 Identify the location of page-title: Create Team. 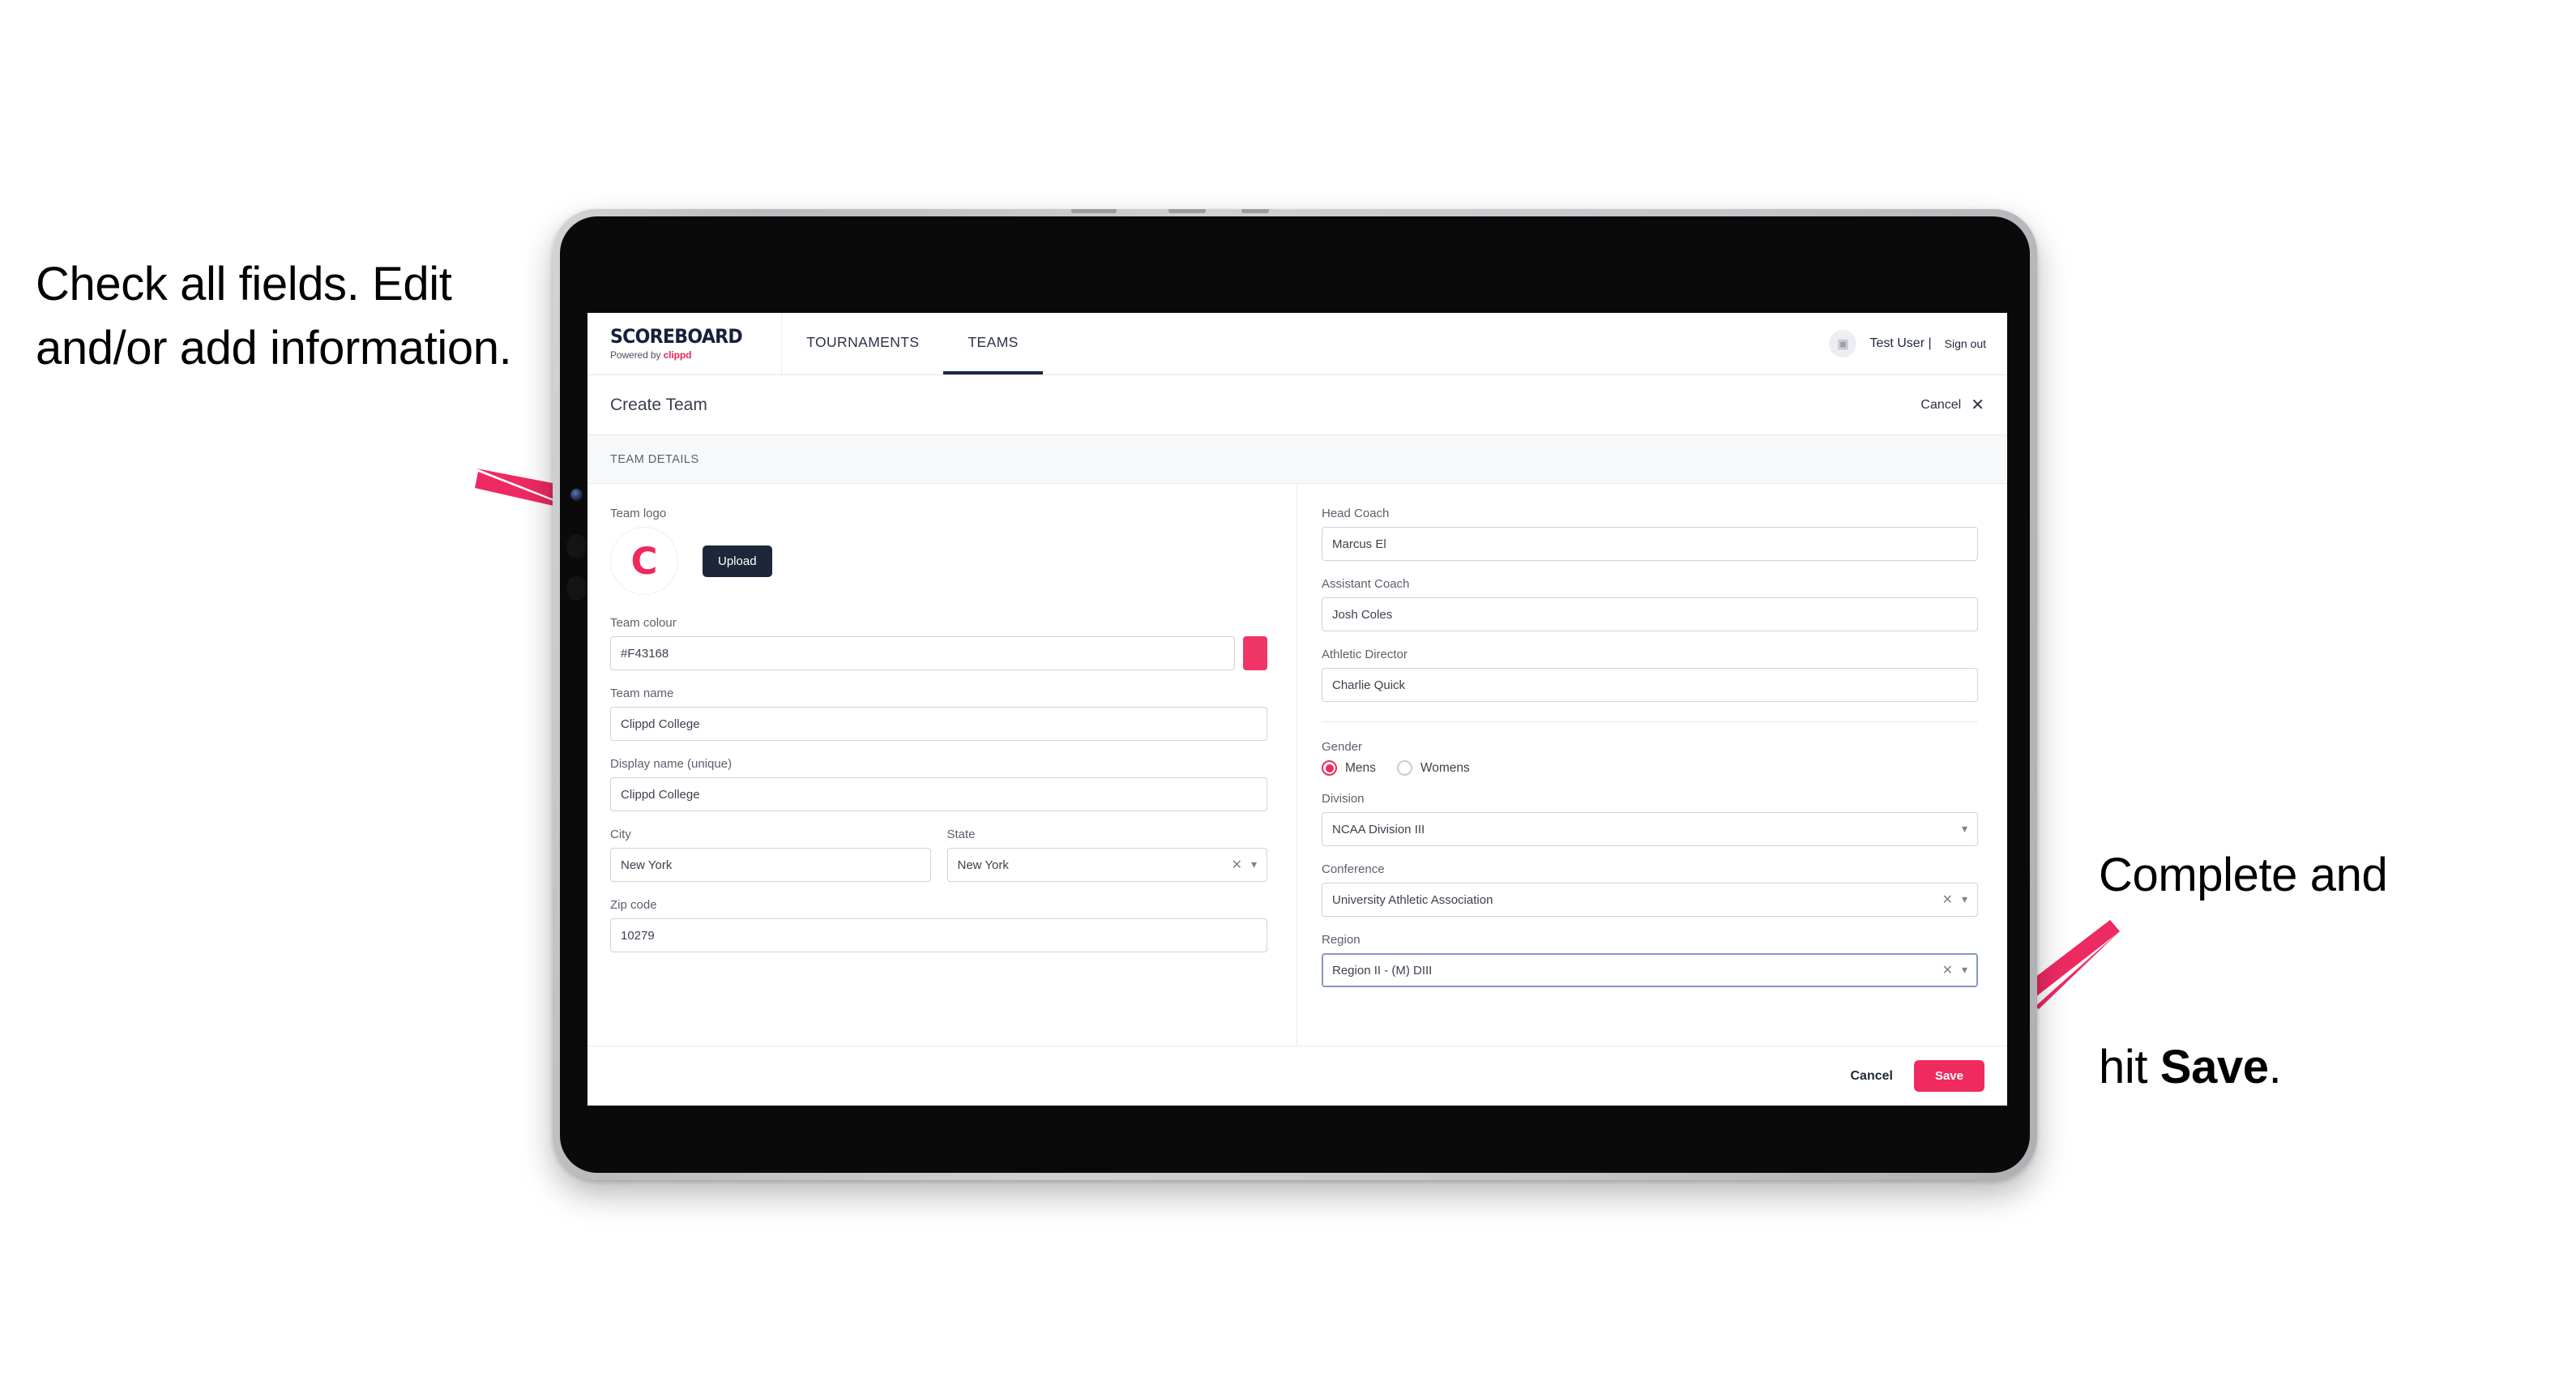
(658, 404).